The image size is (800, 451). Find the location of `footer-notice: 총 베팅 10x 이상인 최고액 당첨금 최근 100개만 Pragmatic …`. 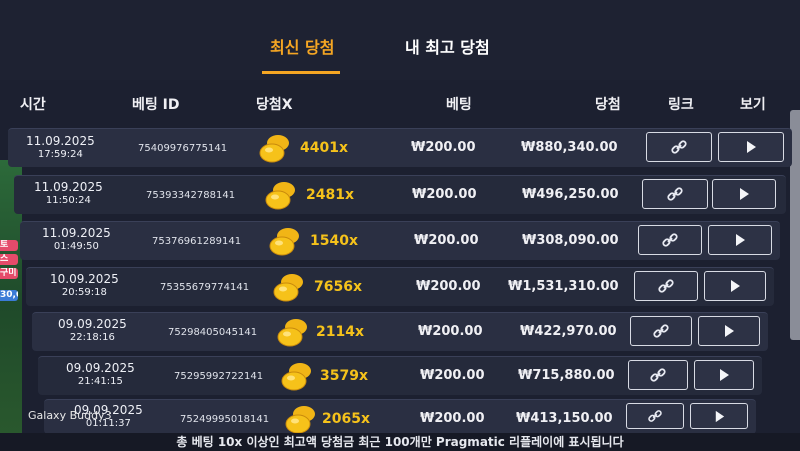

footer-notice: 총 베팅 10x 이상인 최고액 당첨금 최근 100개만 Pragmatic … is located at coordinates (400, 442).